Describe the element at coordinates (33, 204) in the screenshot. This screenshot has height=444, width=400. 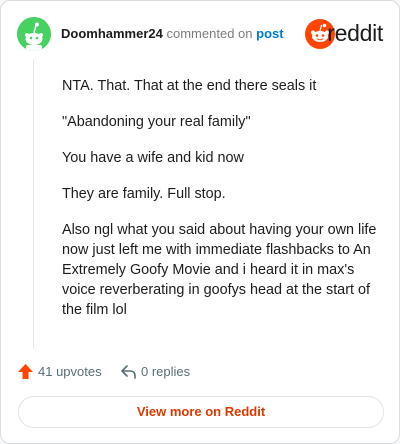
I see `thread-line` at that location.